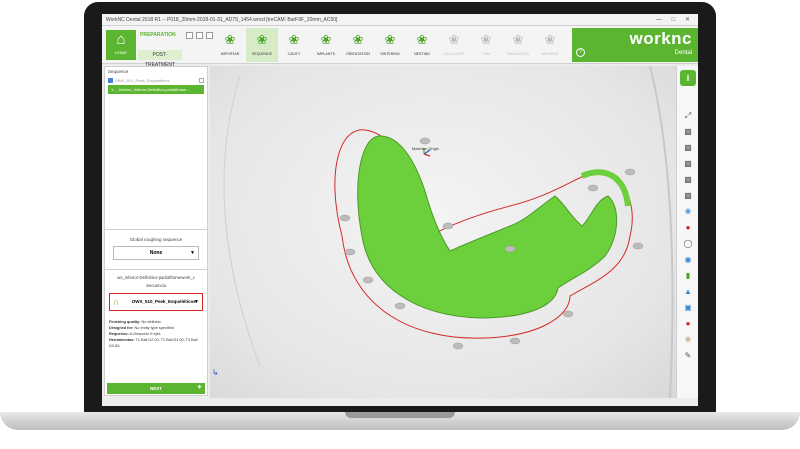  Describe the element at coordinates (675, 20) in the screenshot. I see `window-controls: — □ ✕` at that location.